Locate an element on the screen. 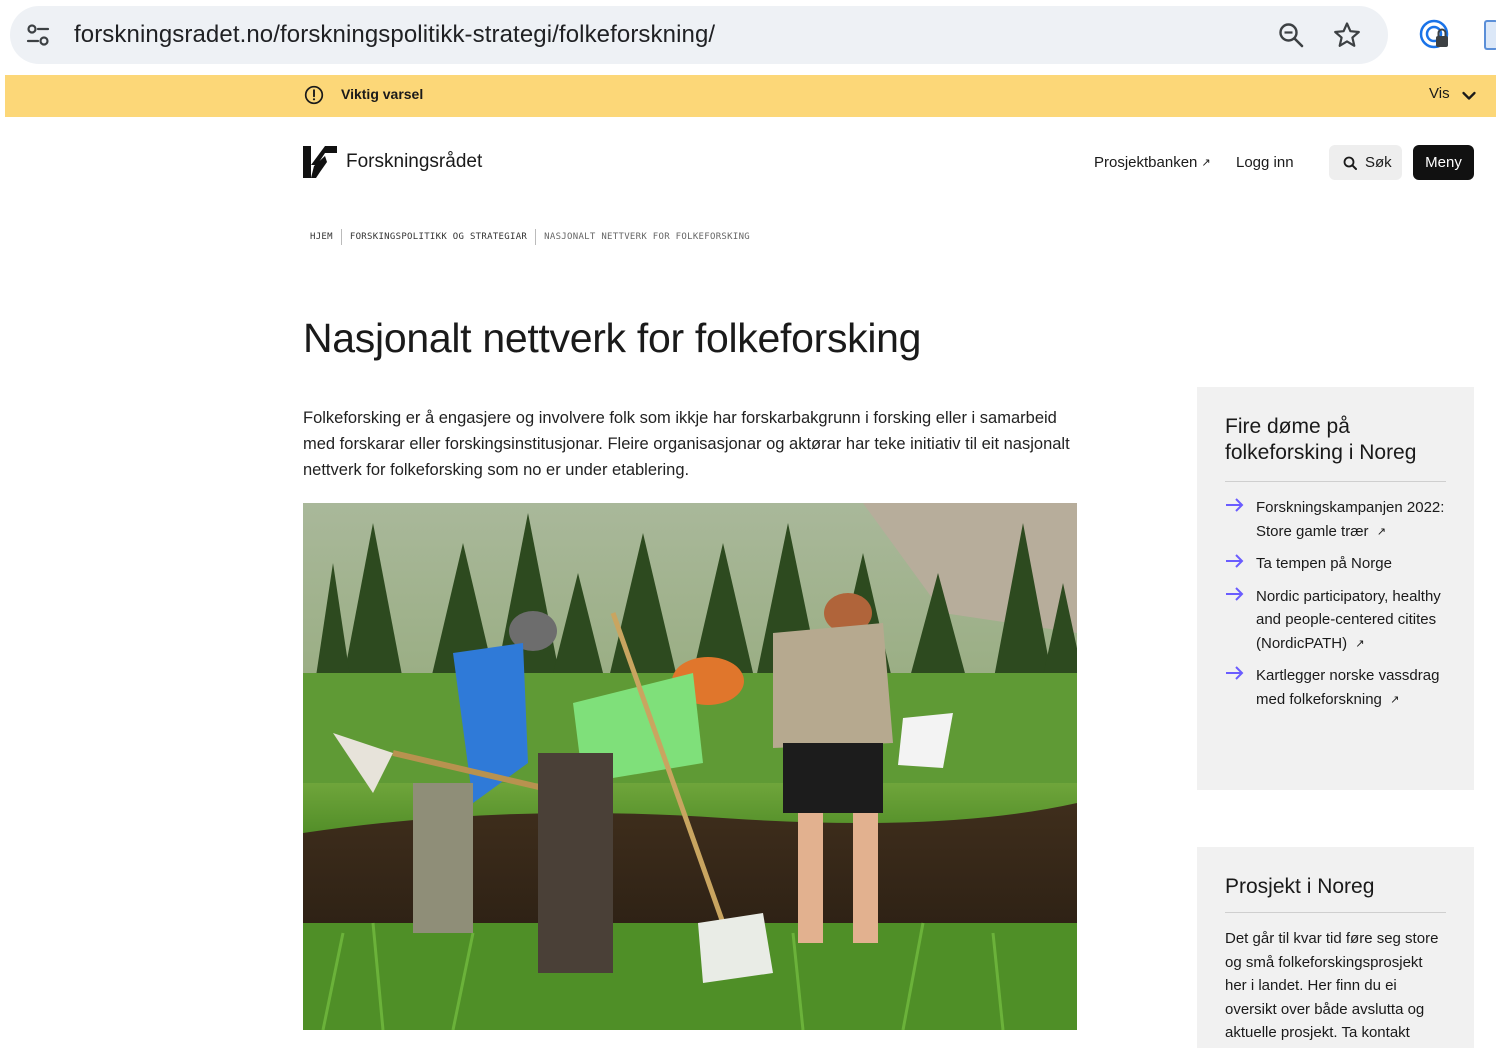 The width and height of the screenshot is (1496, 1048). notice-title: Viktig varsel is located at coordinates (382, 94).